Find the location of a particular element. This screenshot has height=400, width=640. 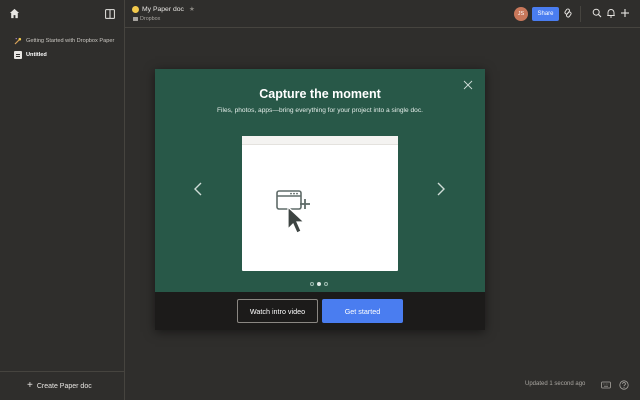

avatar: JS is located at coordinates (521, 14).